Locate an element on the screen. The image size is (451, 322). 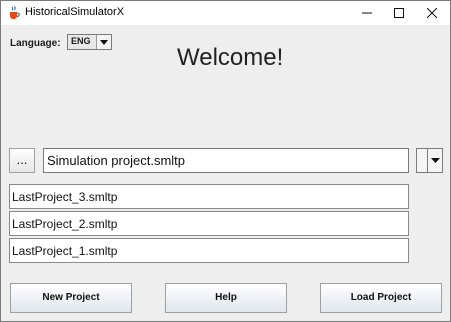
close-icon is located at coordinates (432, 13).